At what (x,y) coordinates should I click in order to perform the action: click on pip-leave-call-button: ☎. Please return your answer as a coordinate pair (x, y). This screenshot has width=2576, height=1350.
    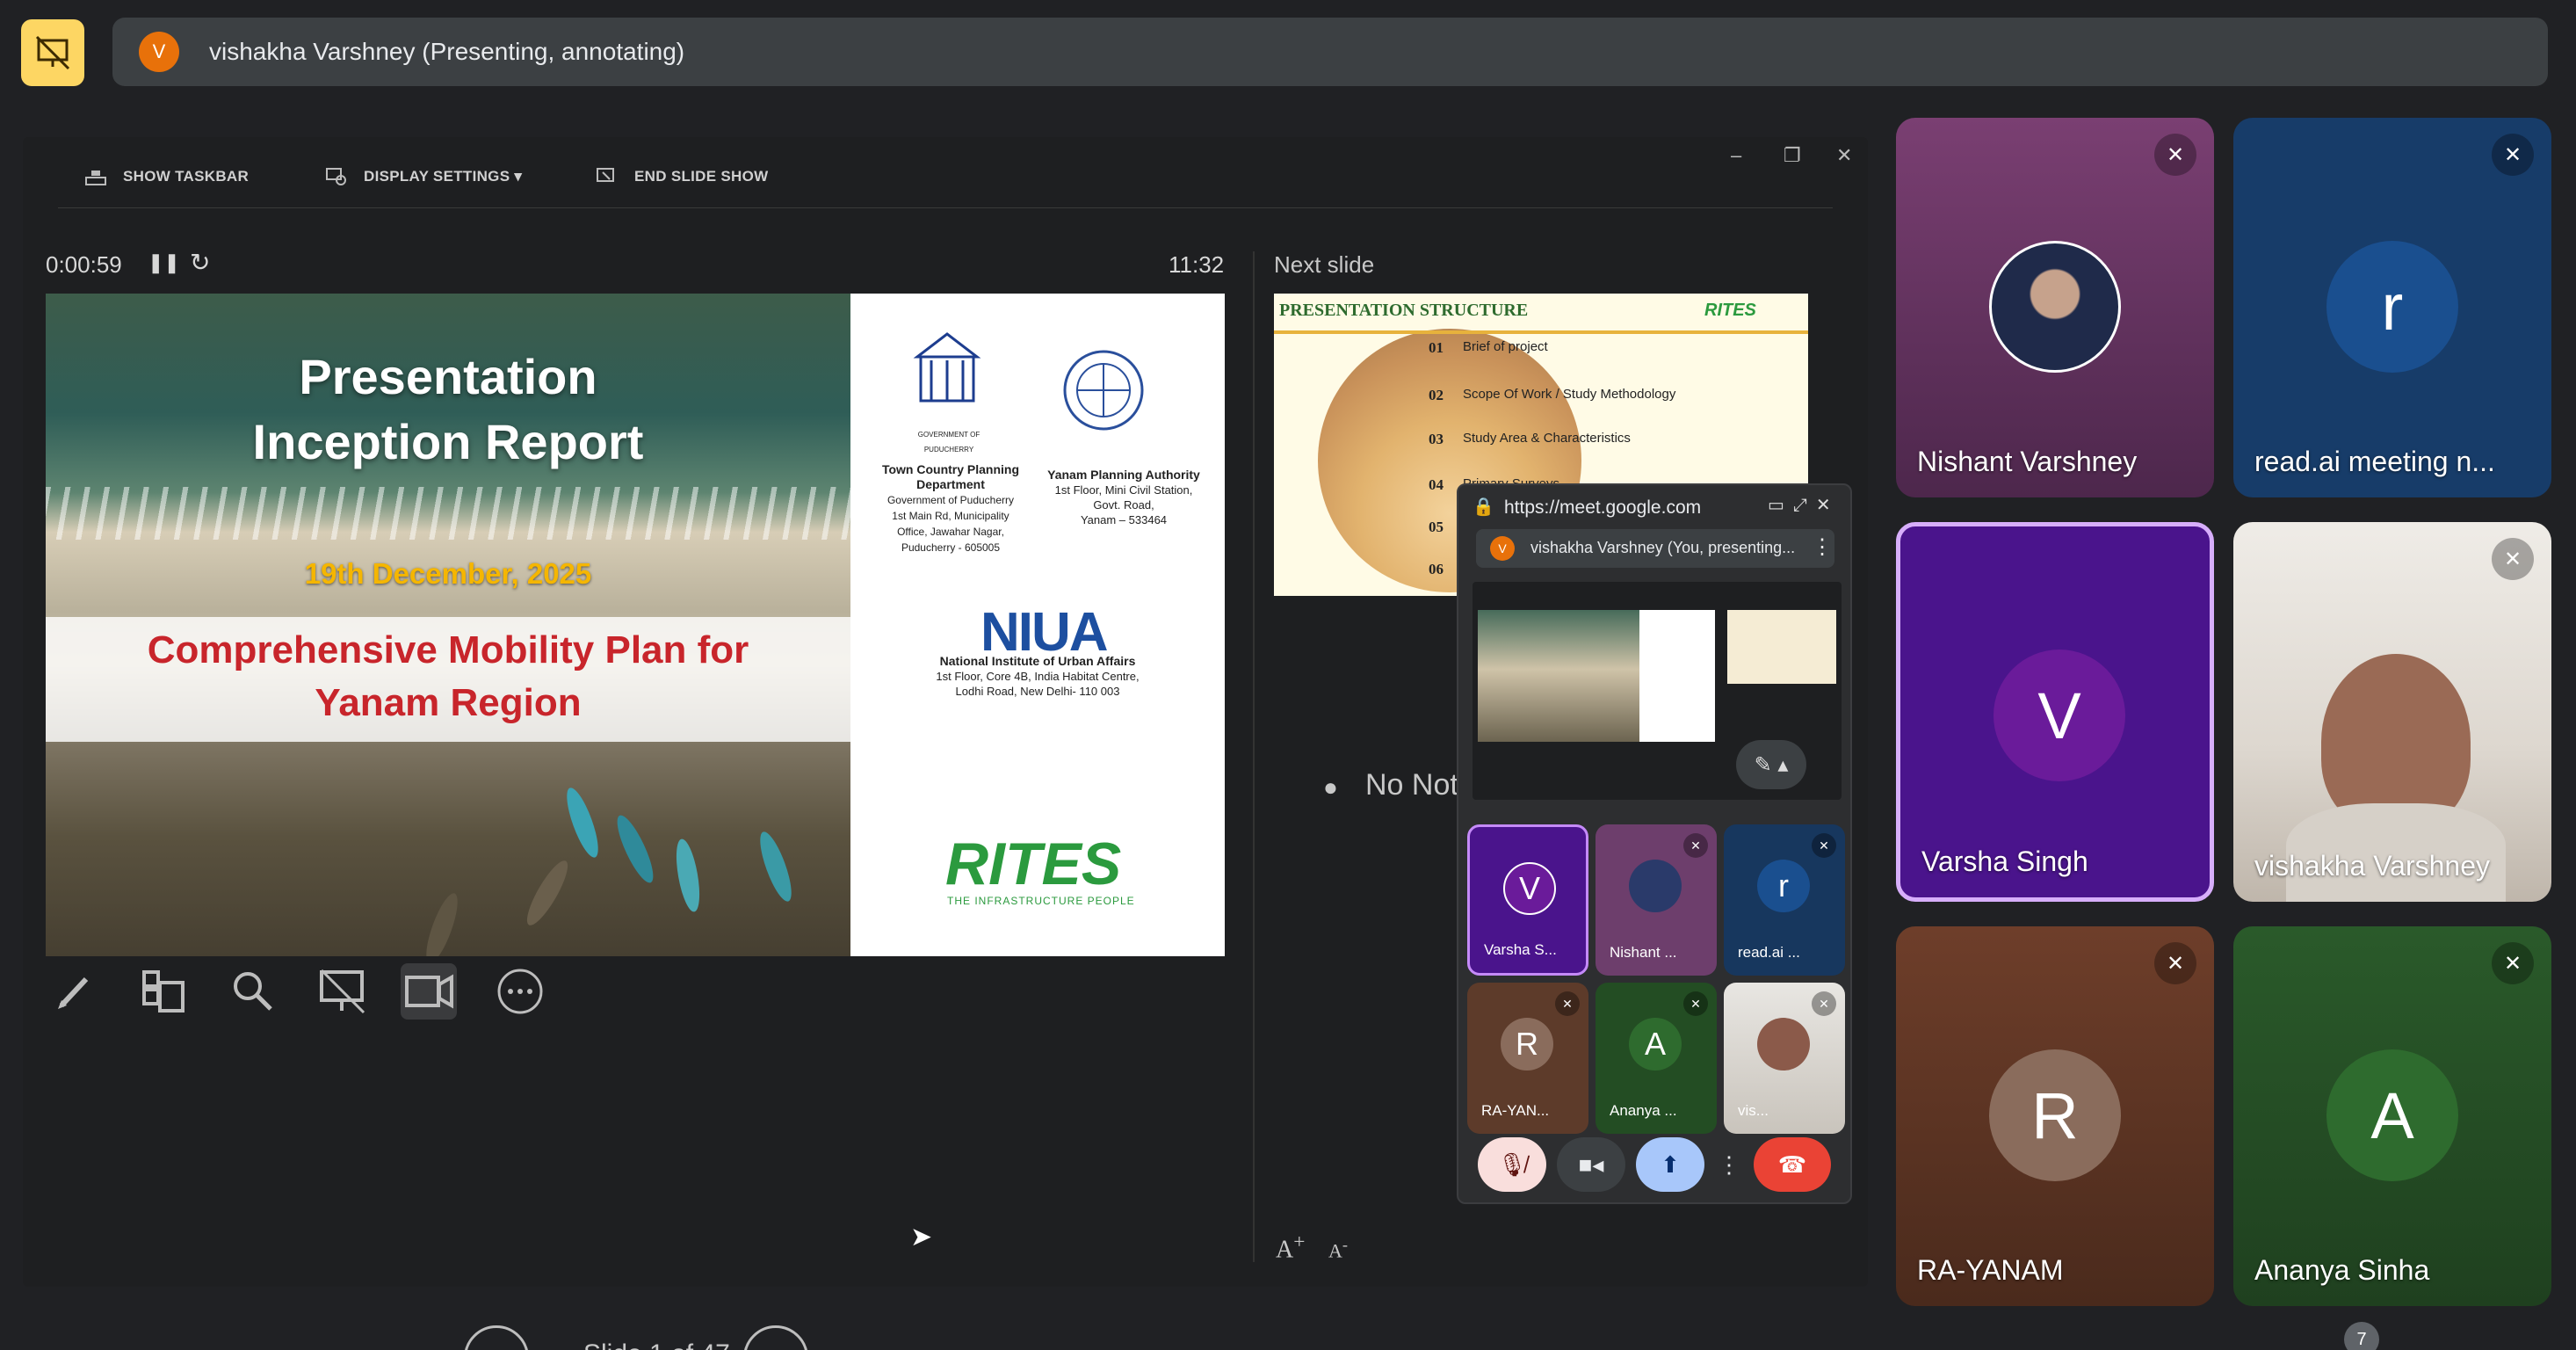
    Looking at the image, I should click on (1792, 1164).